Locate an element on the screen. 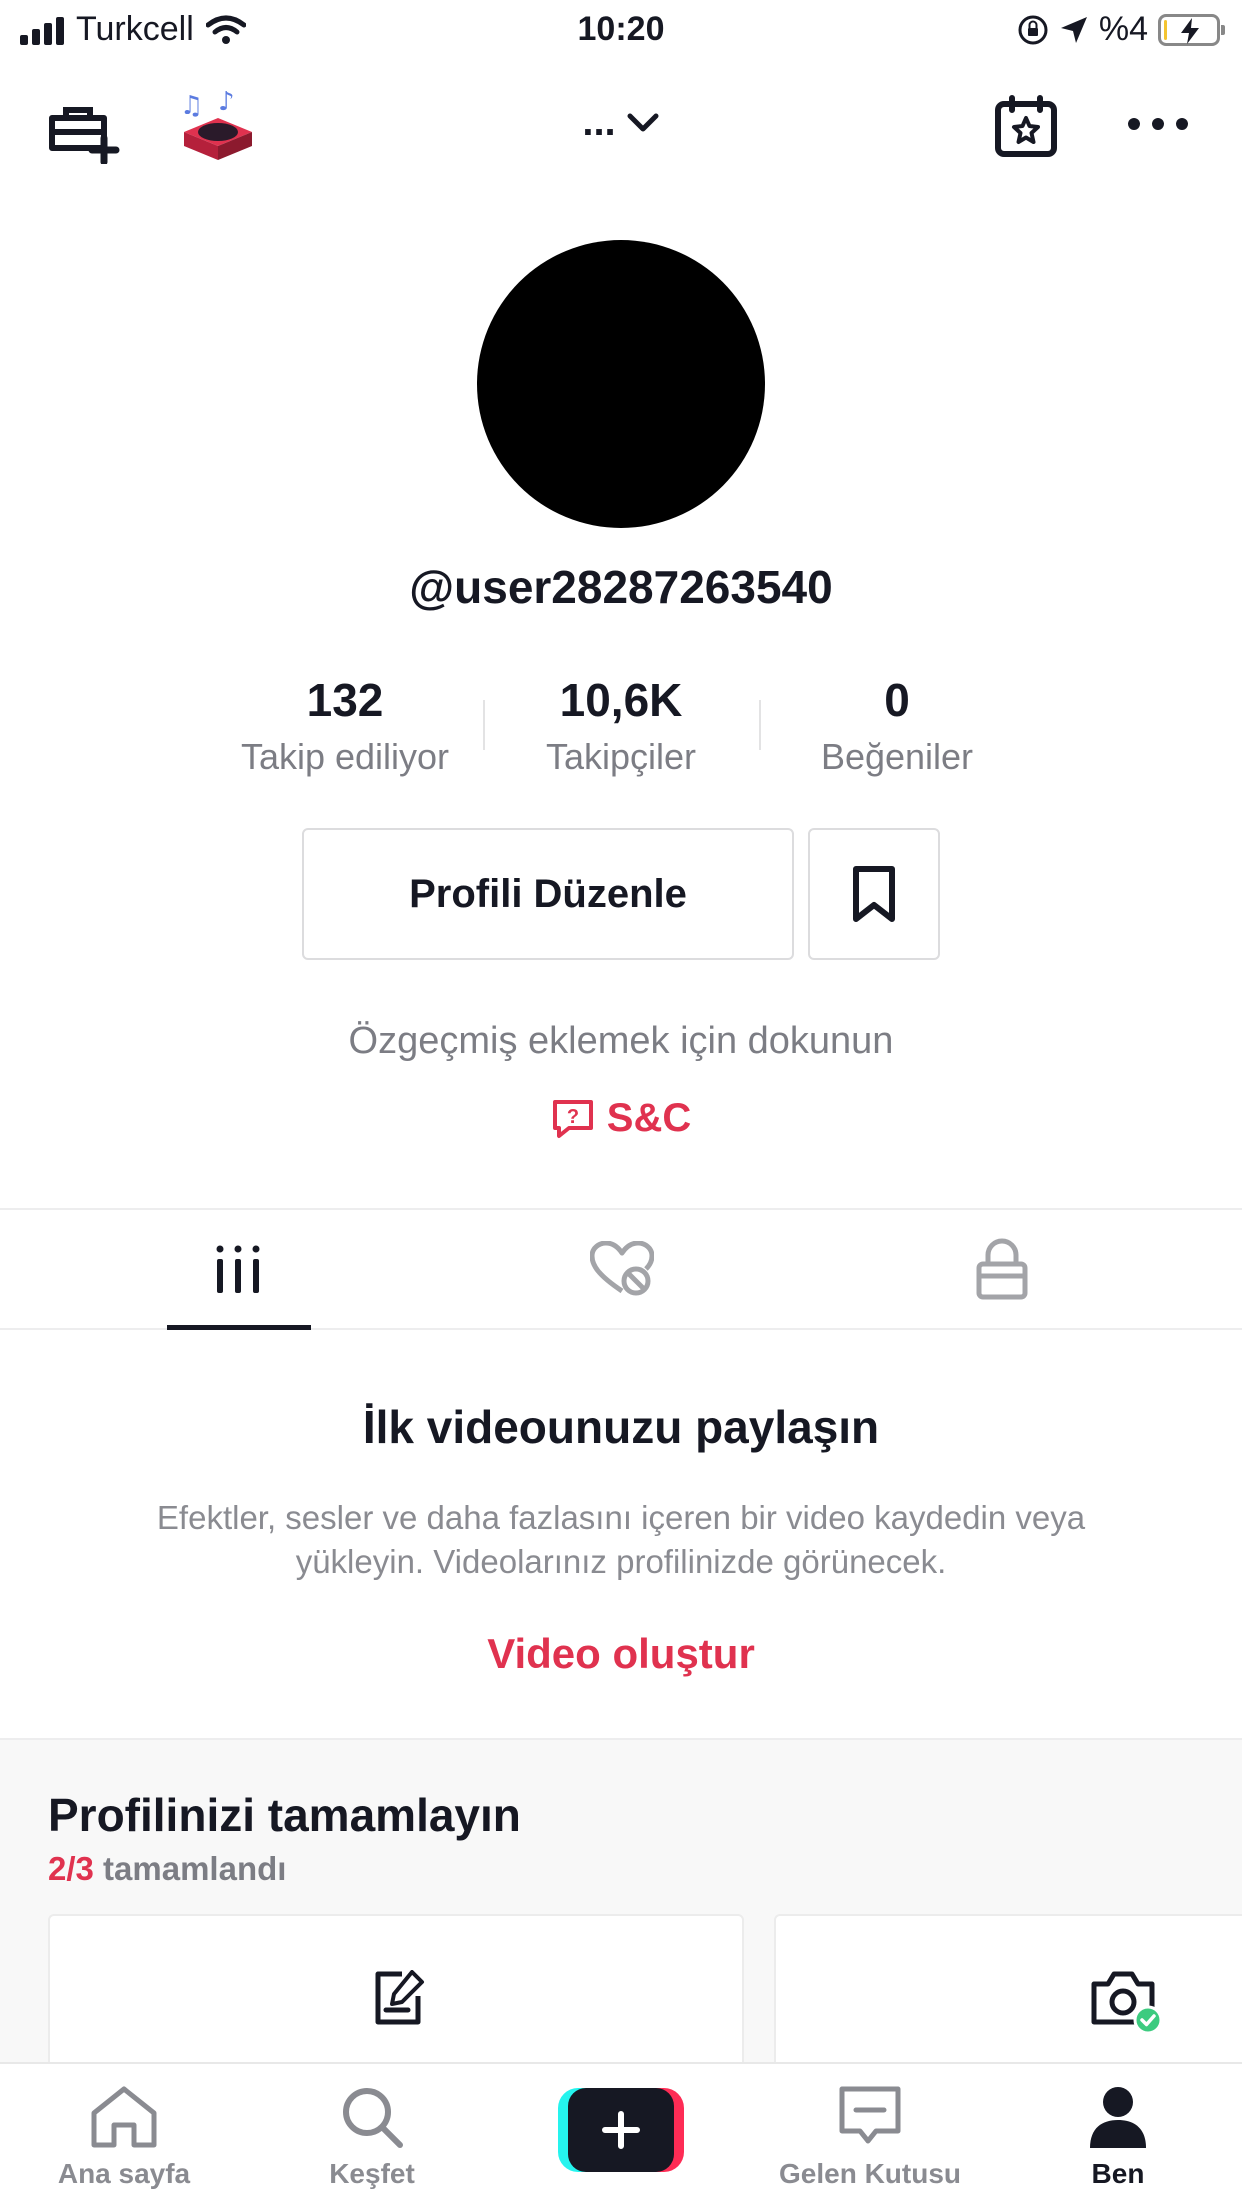  videos-grid-icon is located at coordinates (238, 1269).